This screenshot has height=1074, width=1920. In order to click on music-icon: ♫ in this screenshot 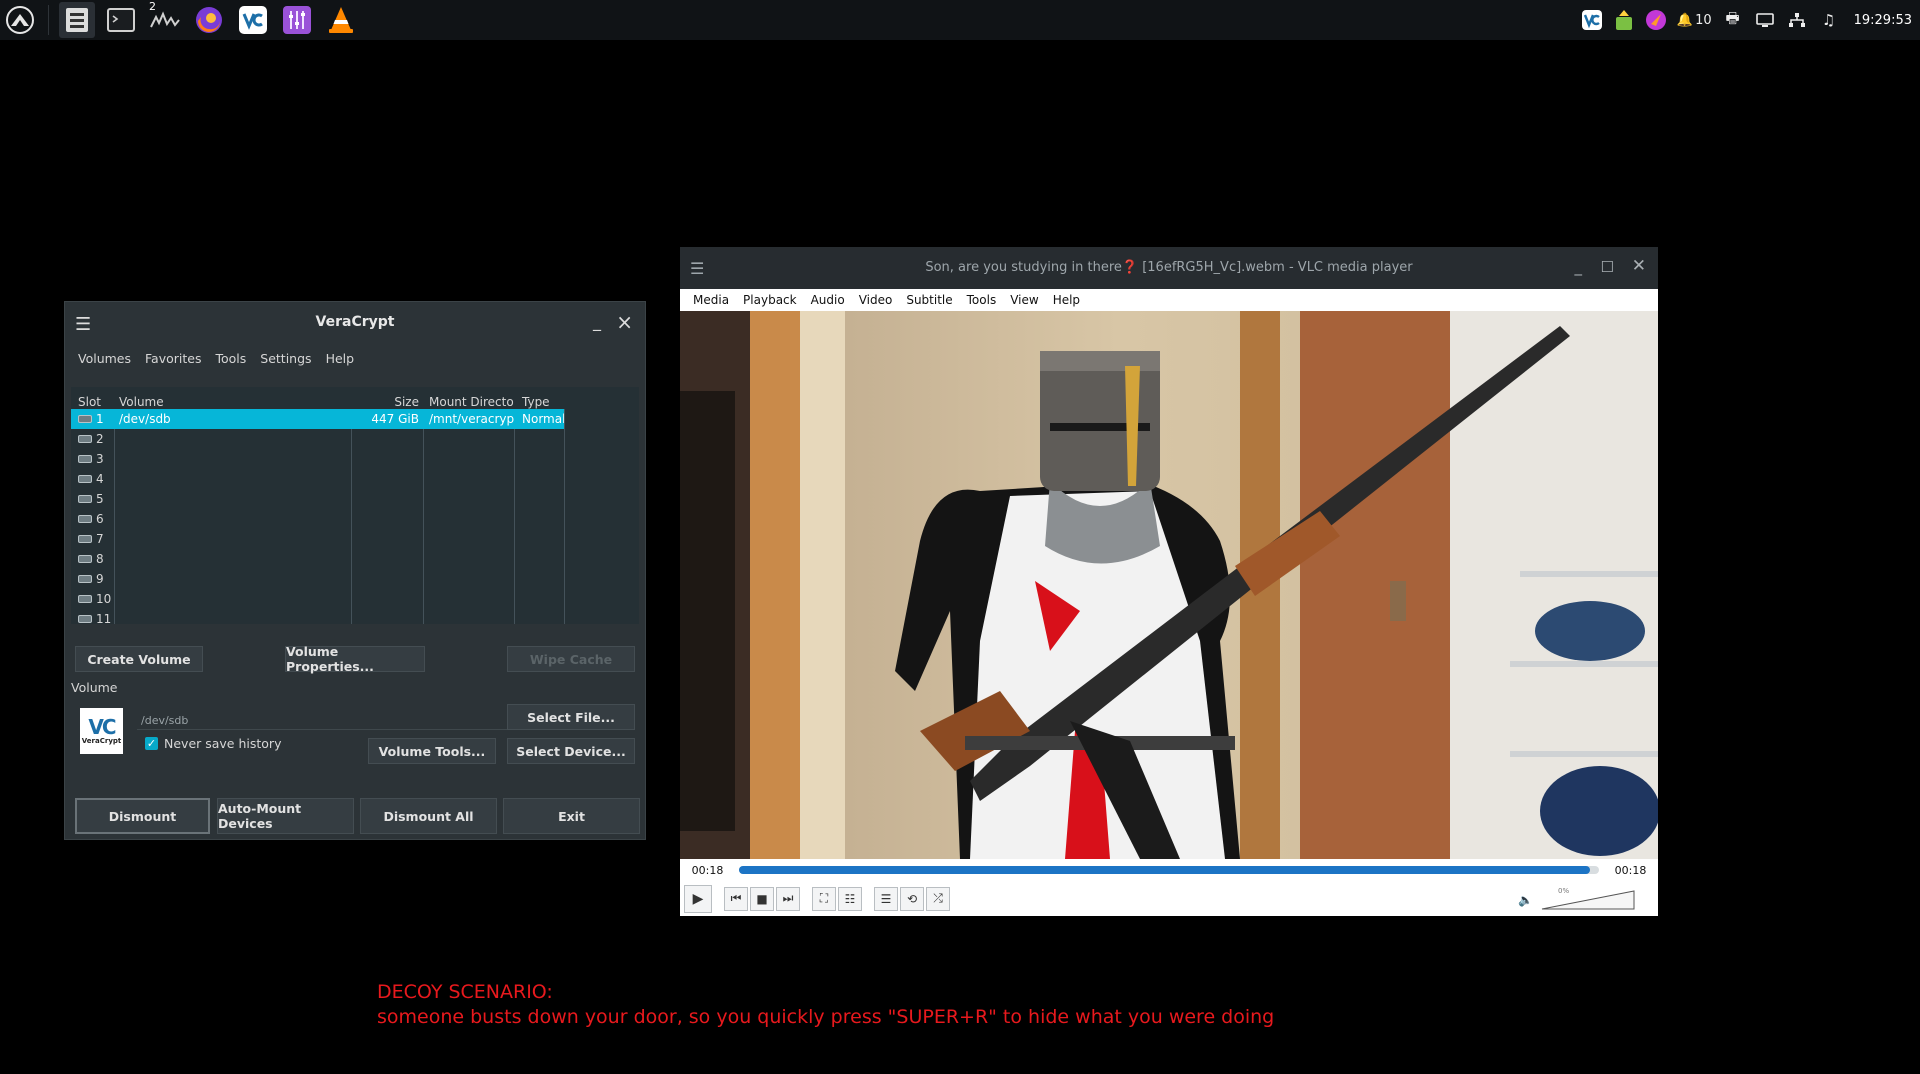, I will do `click(1829, 20)`.